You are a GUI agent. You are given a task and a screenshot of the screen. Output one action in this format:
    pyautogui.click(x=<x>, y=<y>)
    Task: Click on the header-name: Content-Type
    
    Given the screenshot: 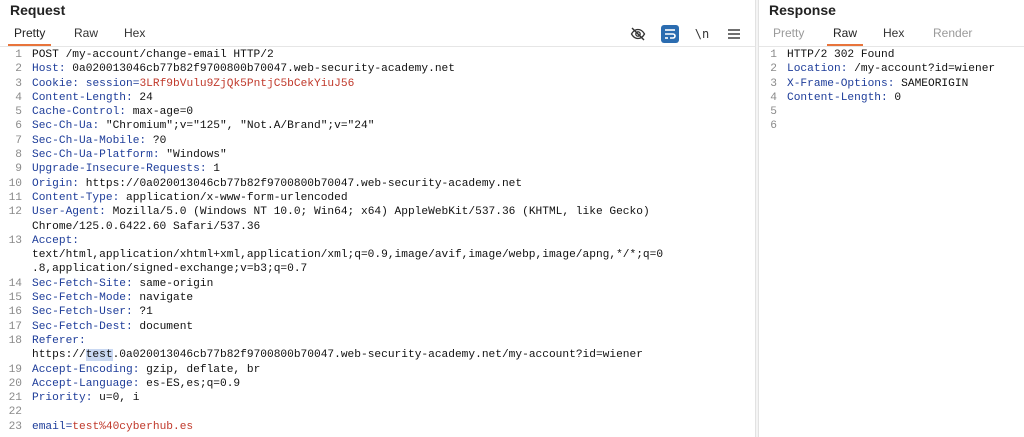 What is the action you would take?
    pyautogui.click(x=72, y=197)
    